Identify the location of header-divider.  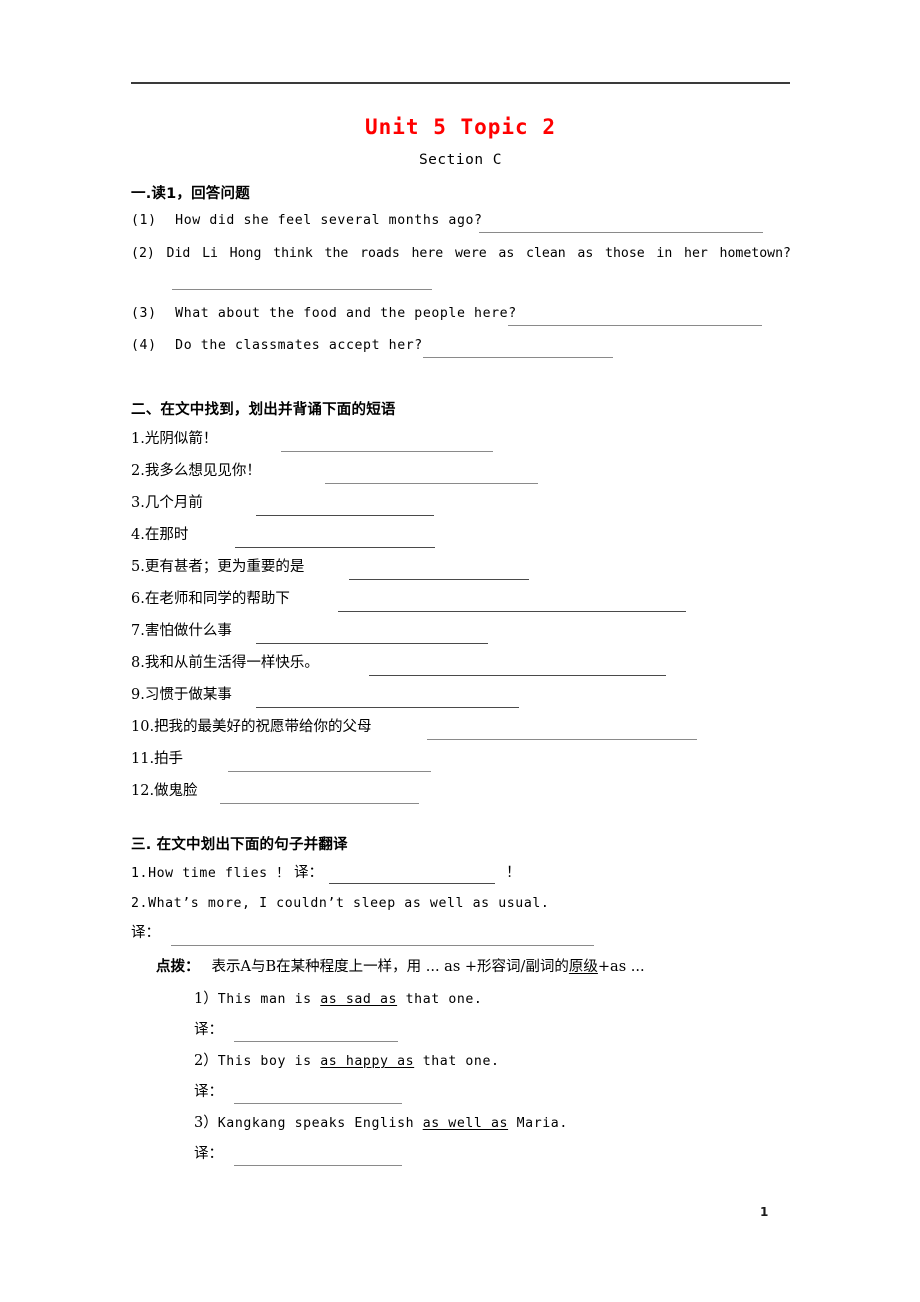
(460, 83).